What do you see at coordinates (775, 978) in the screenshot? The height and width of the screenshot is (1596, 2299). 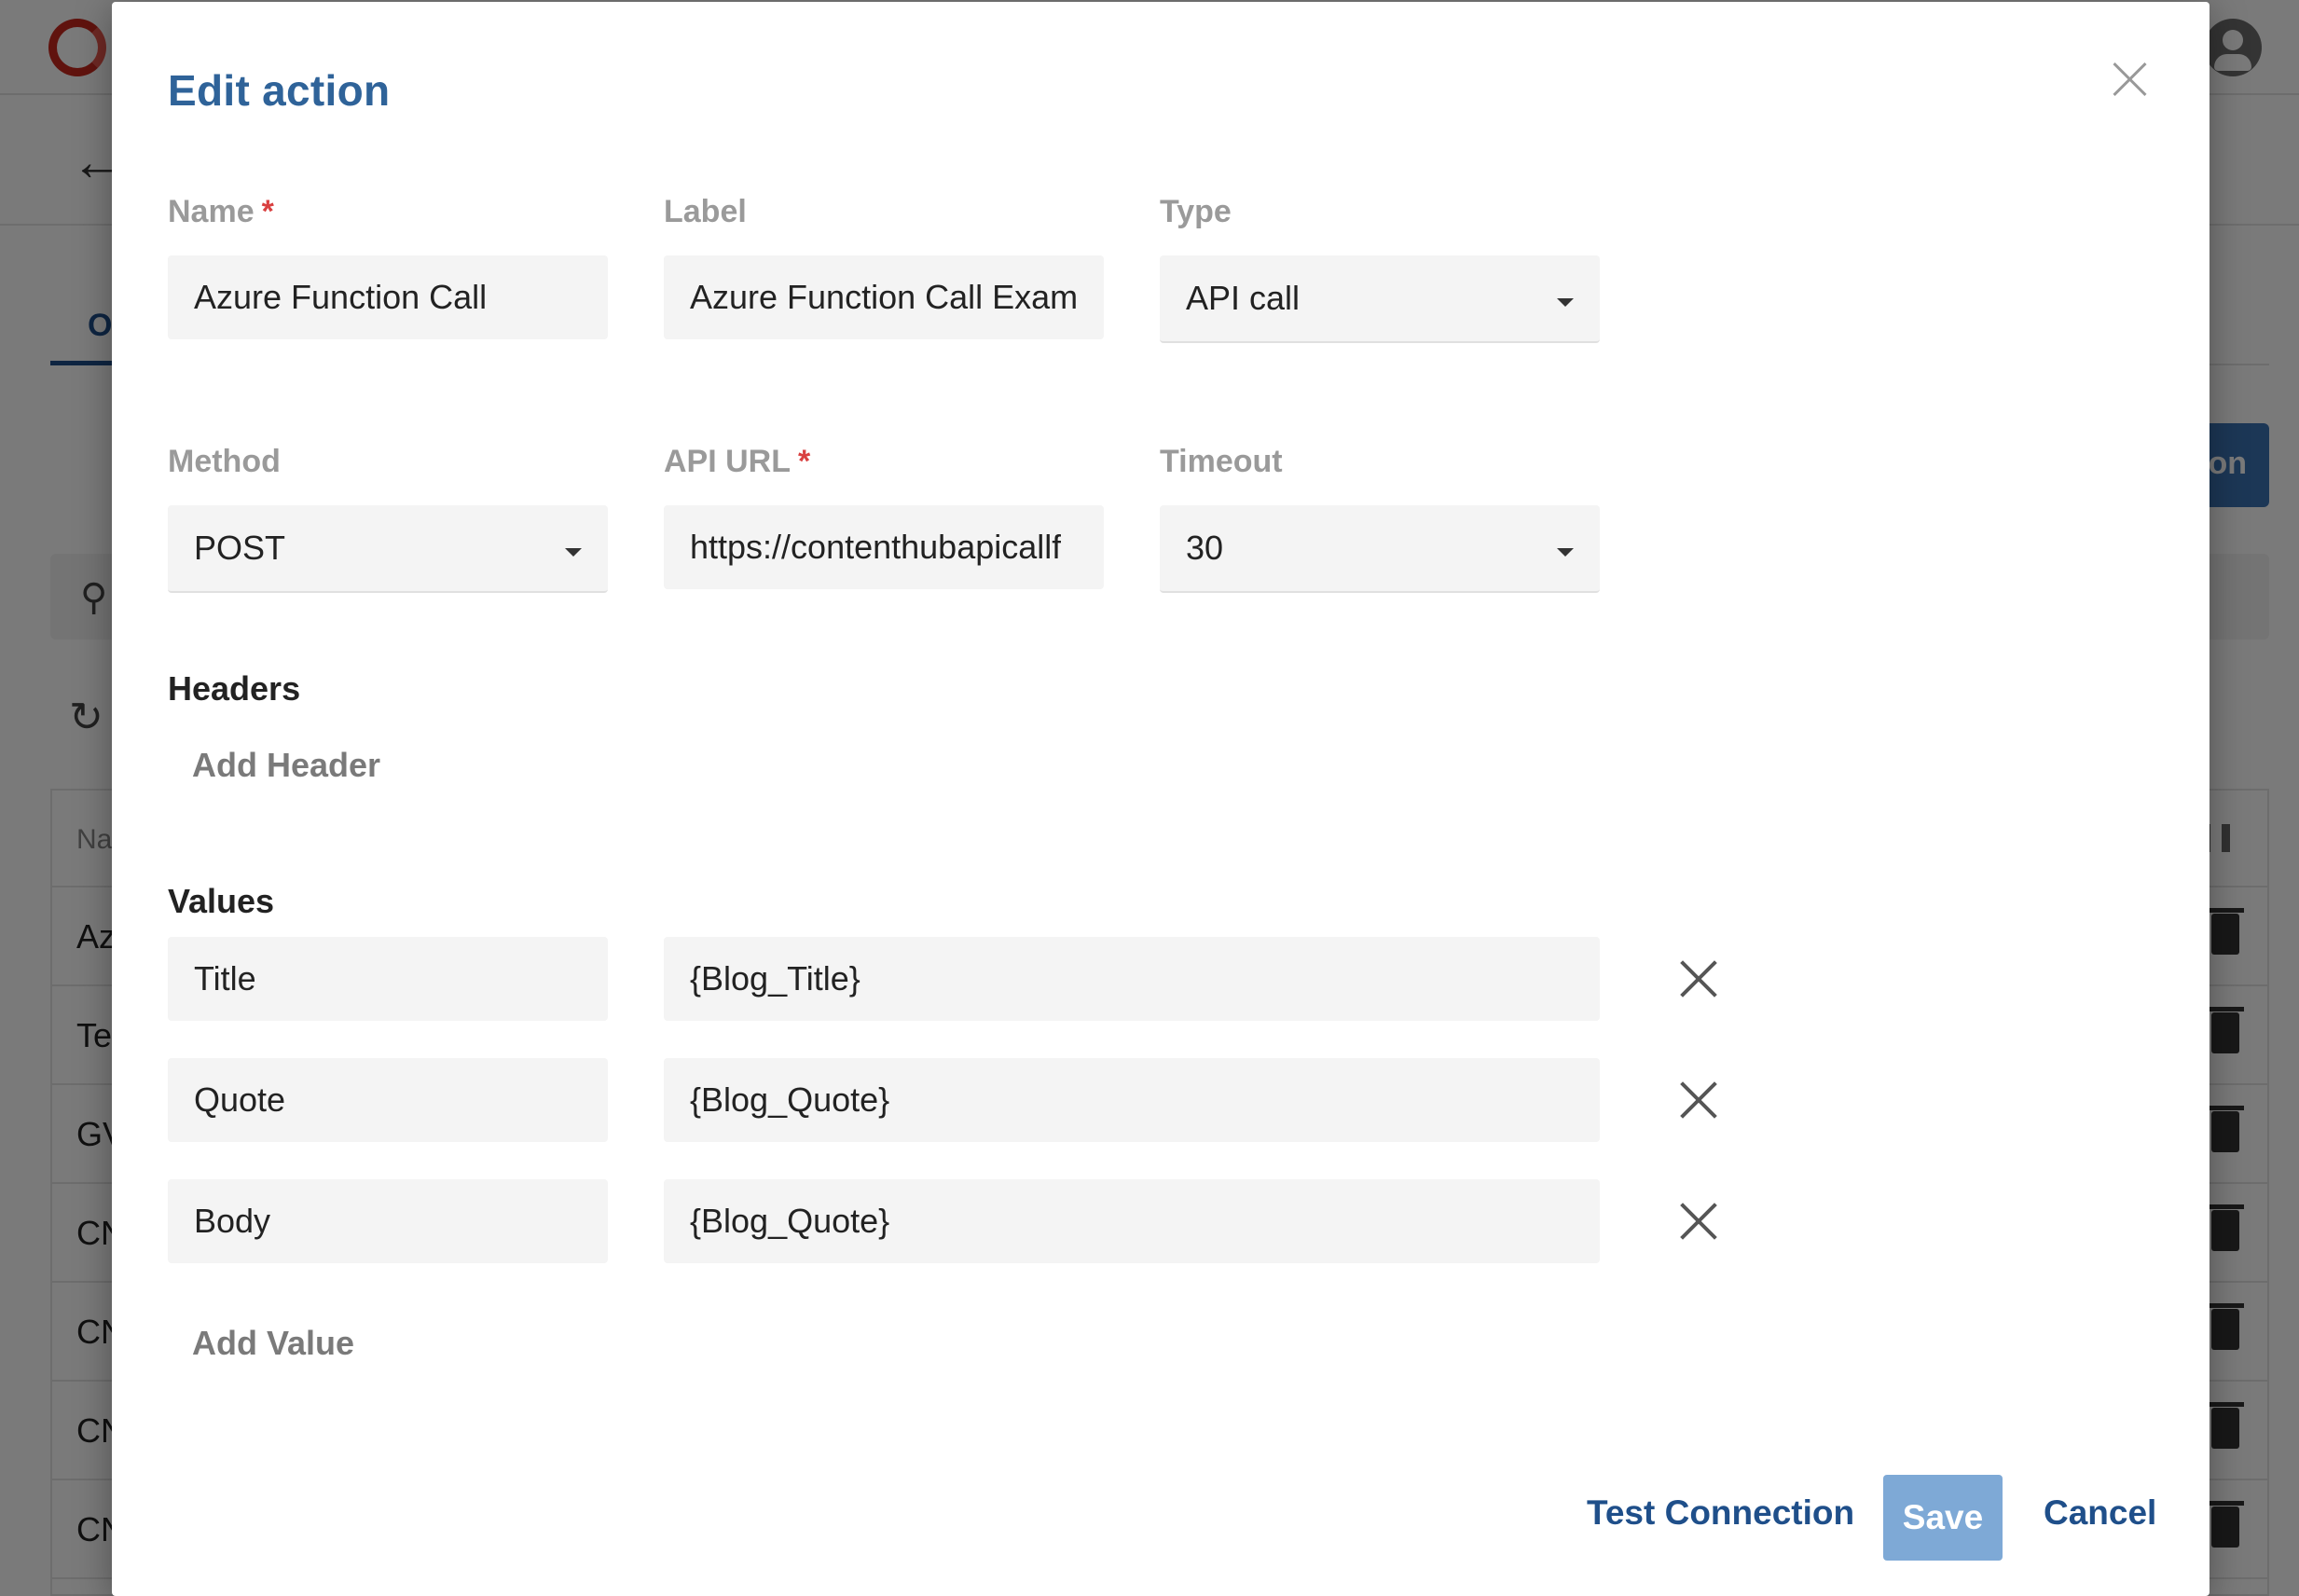 I see `value-value-text: {Blog_Title}` at bounding box center [775, 978].